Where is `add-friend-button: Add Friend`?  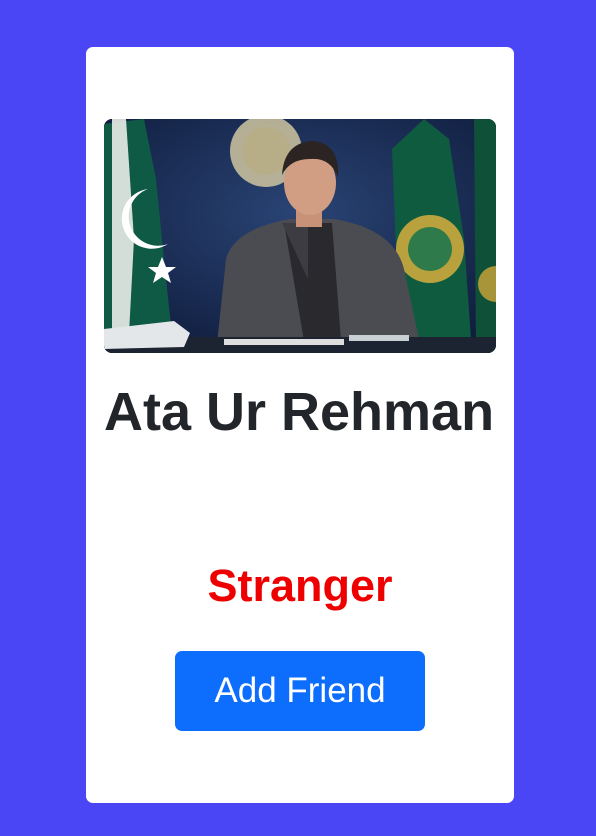 add-friend-button: Add Friend is located at coordinates (300, 691).